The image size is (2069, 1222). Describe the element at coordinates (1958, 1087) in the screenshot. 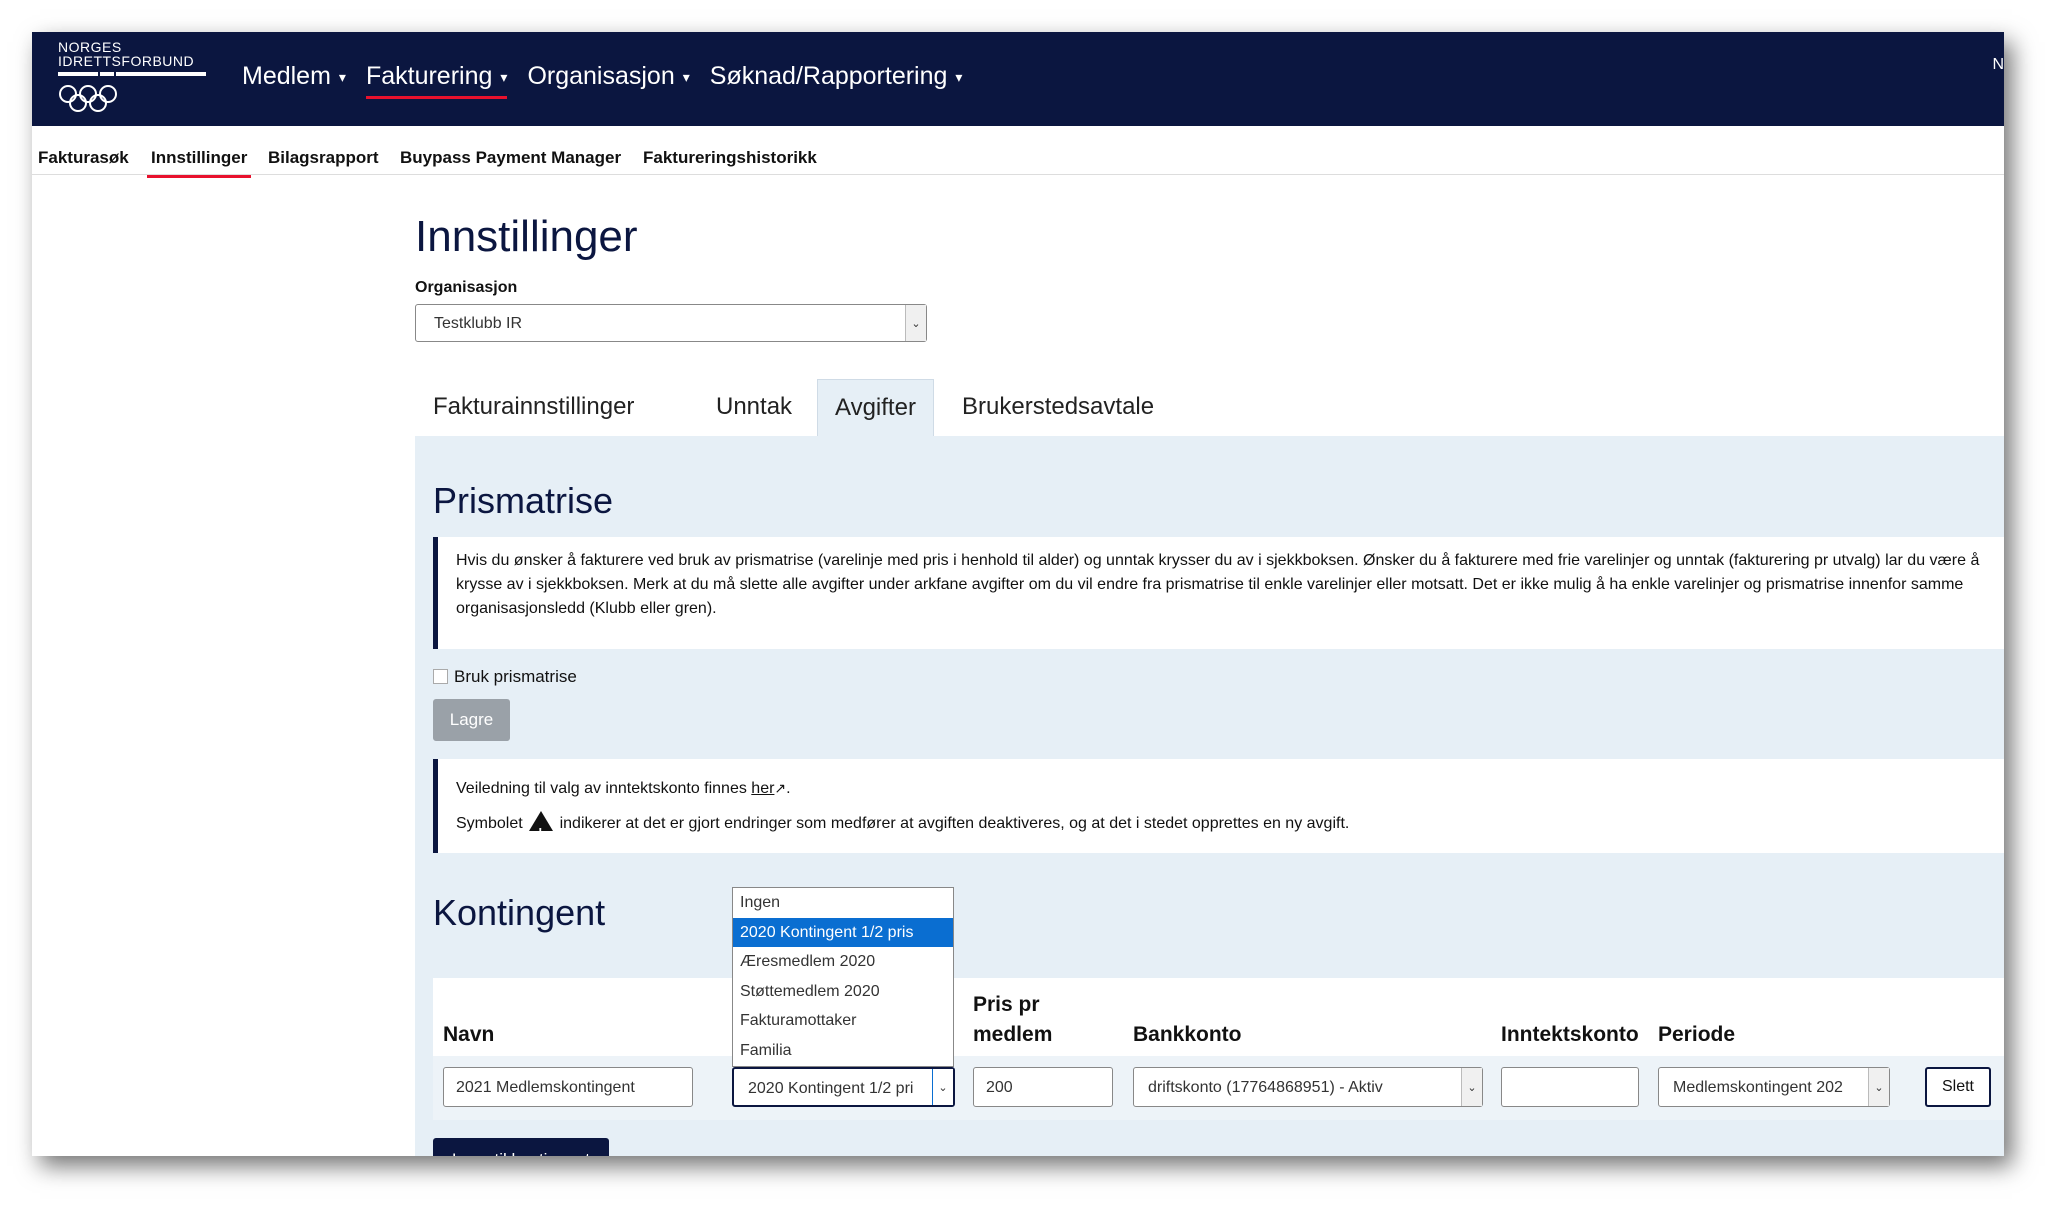

I see `slett-button: Slett` at that location.